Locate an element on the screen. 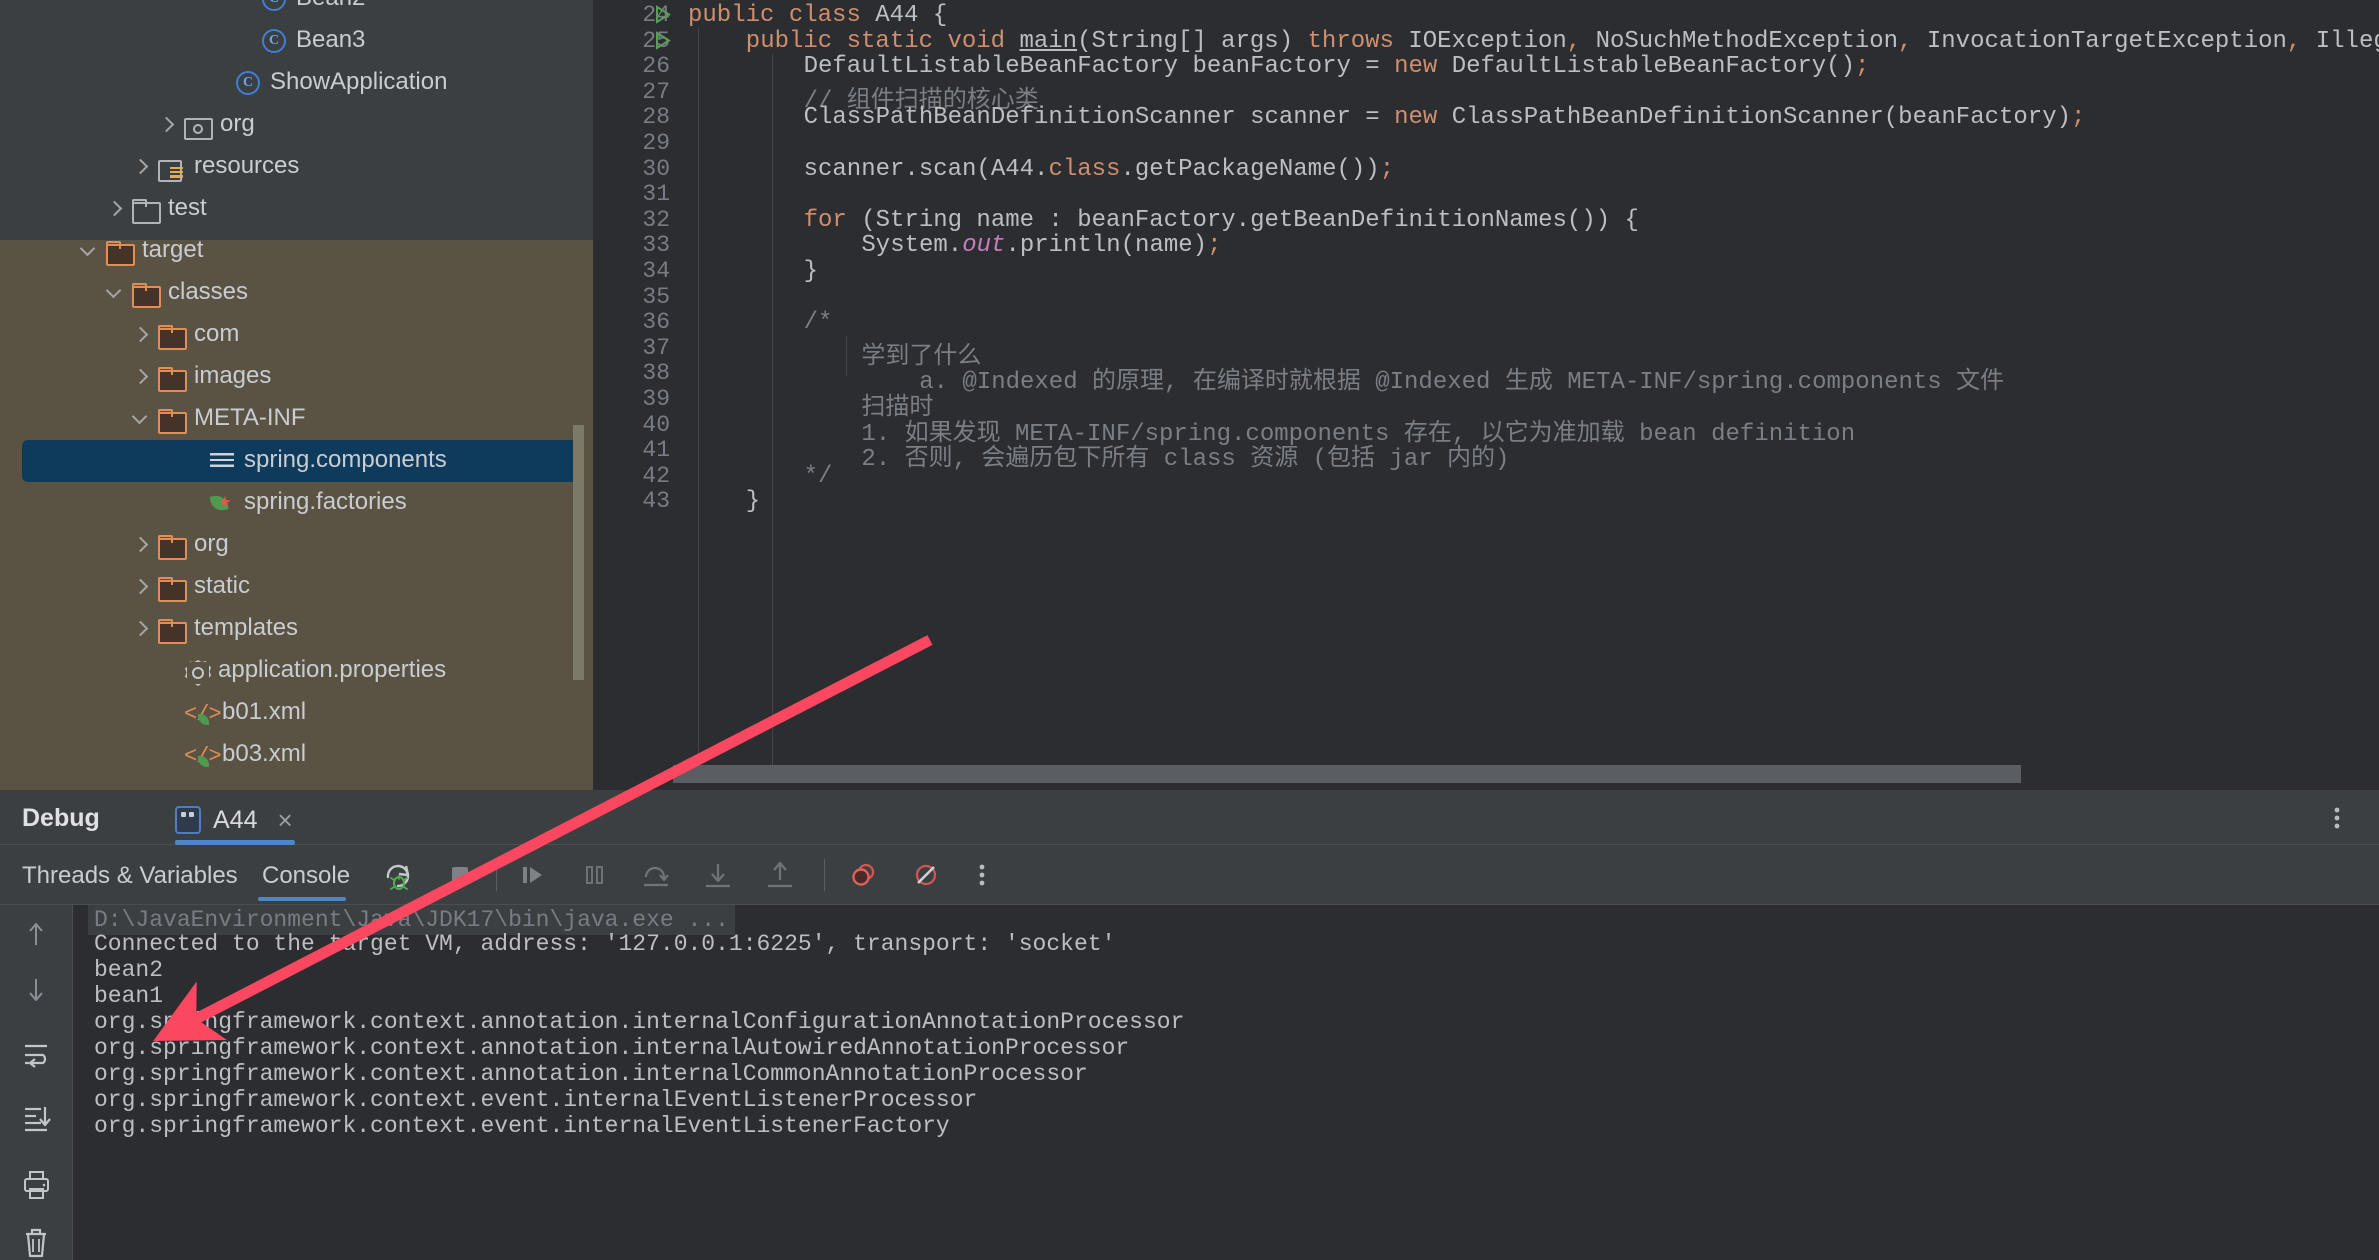  resume-program-icon is located at coordinates (532, 875).